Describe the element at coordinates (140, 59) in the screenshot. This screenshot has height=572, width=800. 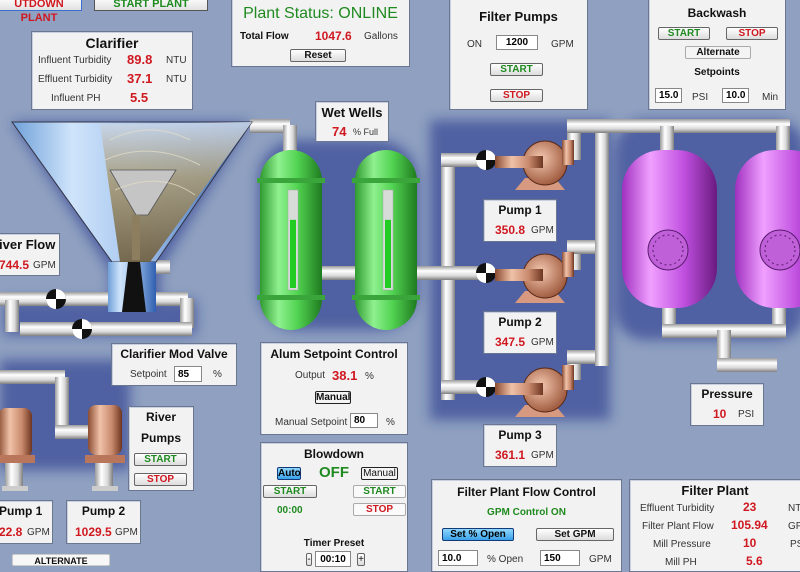
I see `influent-turbidity-value: 89.8` at that location.